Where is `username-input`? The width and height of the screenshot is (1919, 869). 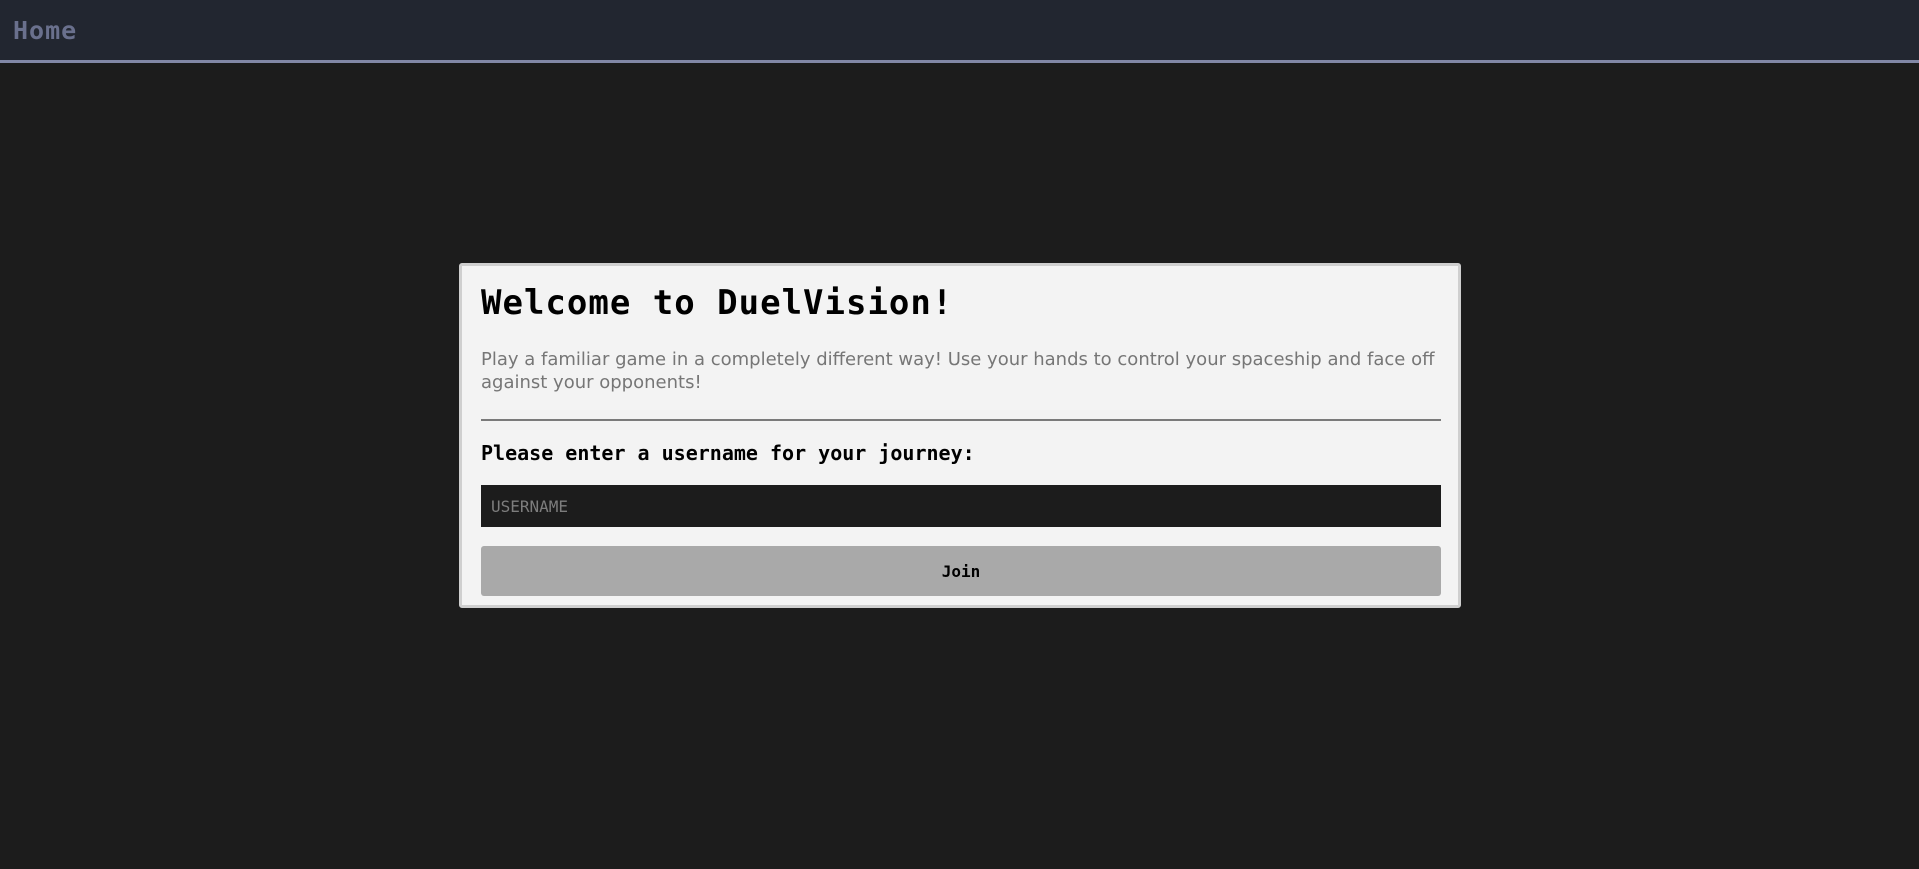
username-input is located at coordinates (961, 506).